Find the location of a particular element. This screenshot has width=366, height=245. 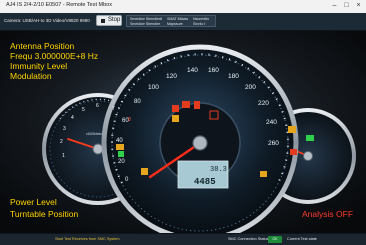

turn-signal-icon is located at coordinates (310, 138).